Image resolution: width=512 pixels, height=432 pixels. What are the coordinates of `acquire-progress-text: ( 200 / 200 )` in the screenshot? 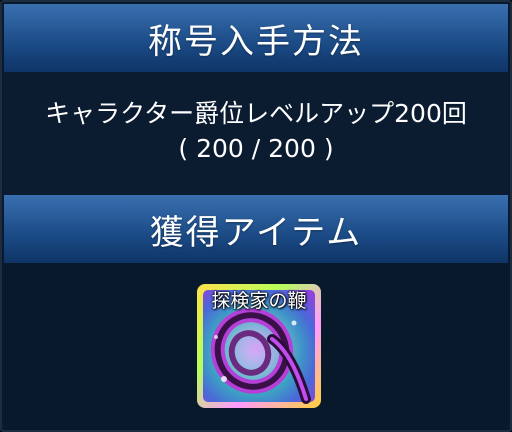 It's located at (256, 148).